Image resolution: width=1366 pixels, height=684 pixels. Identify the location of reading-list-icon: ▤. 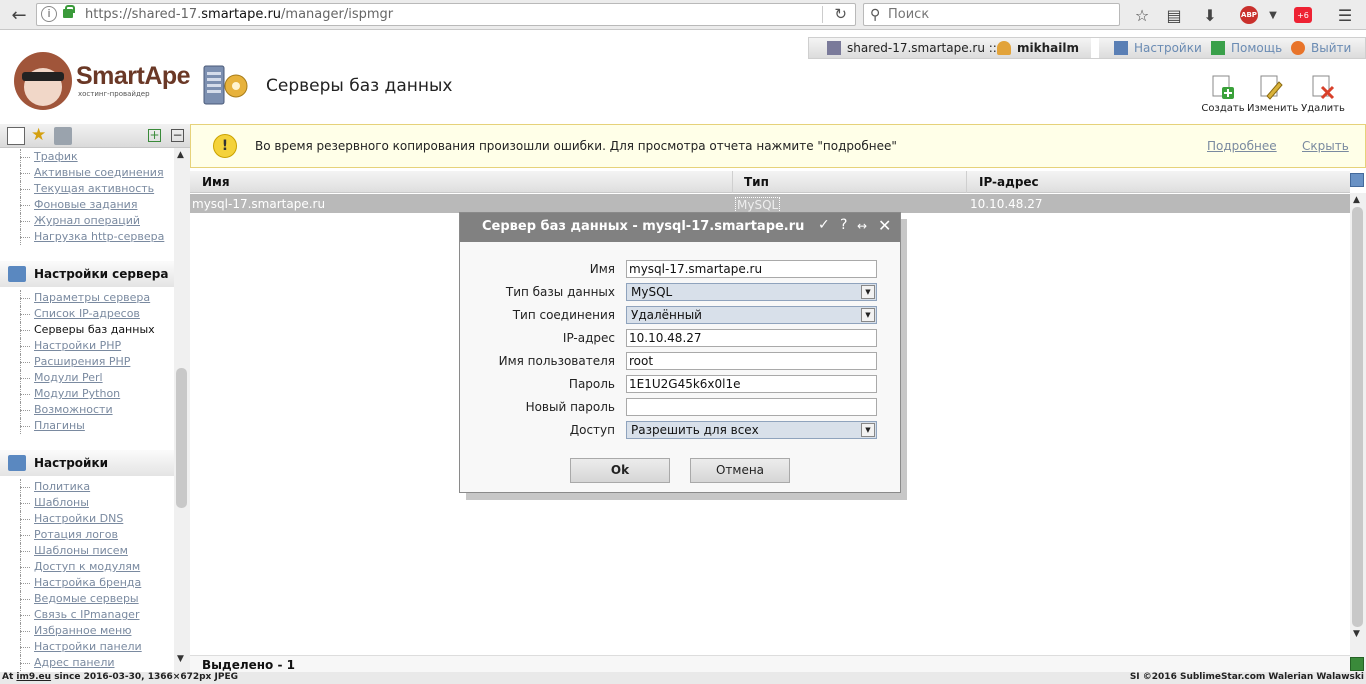
(1174, 15).